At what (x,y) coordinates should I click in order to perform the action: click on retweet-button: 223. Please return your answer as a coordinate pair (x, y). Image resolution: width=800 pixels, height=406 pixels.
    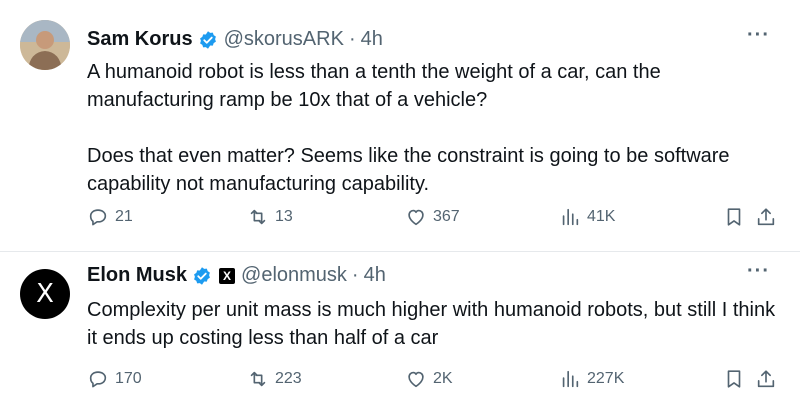
    Looking at the image, I should click on (274, 379).